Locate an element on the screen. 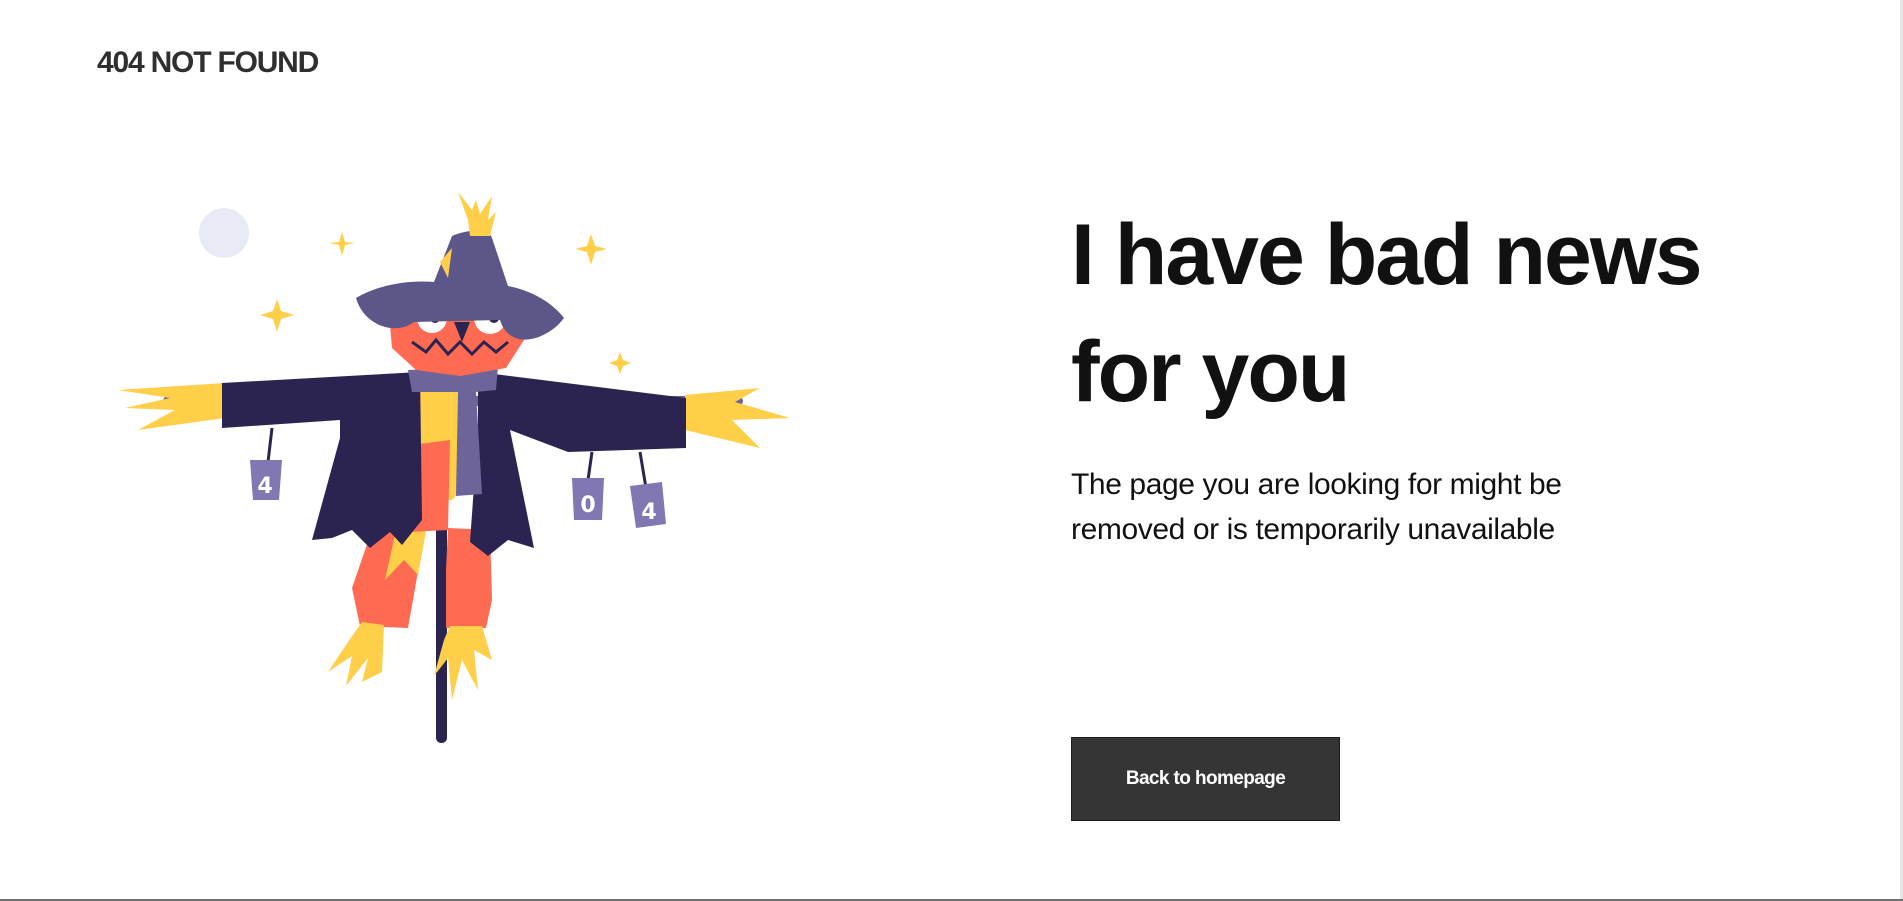 The width and height of the screenshot is (1903, 901). can-label: 0 is located at coordinates (587, 505).